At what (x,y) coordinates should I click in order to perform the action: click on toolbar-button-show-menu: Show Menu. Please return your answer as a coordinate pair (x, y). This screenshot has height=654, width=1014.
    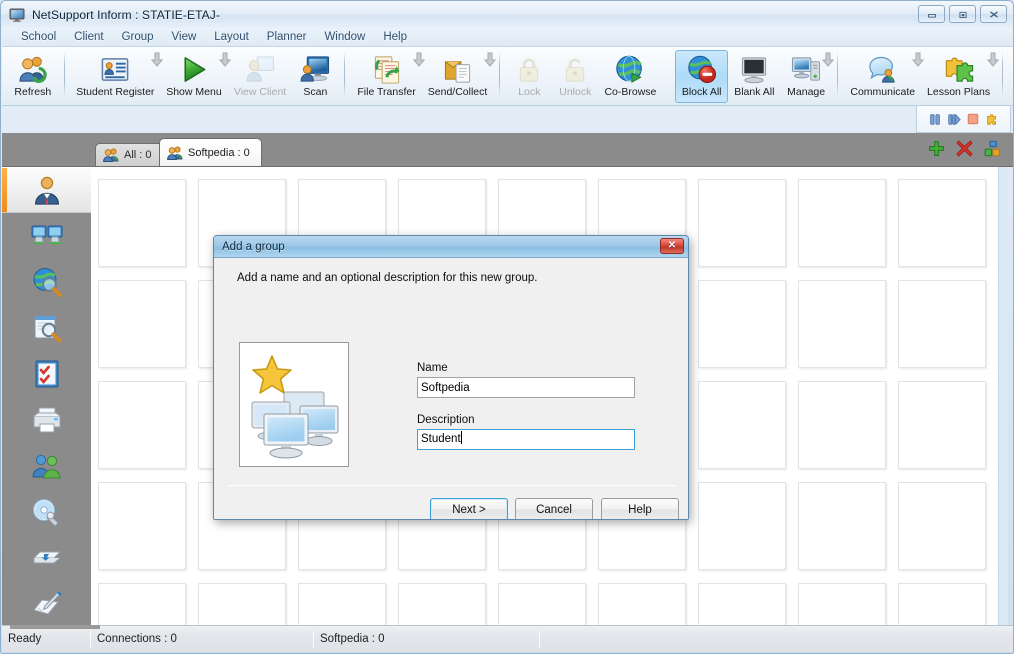
    Looking at the image, I should click on (195, 76).